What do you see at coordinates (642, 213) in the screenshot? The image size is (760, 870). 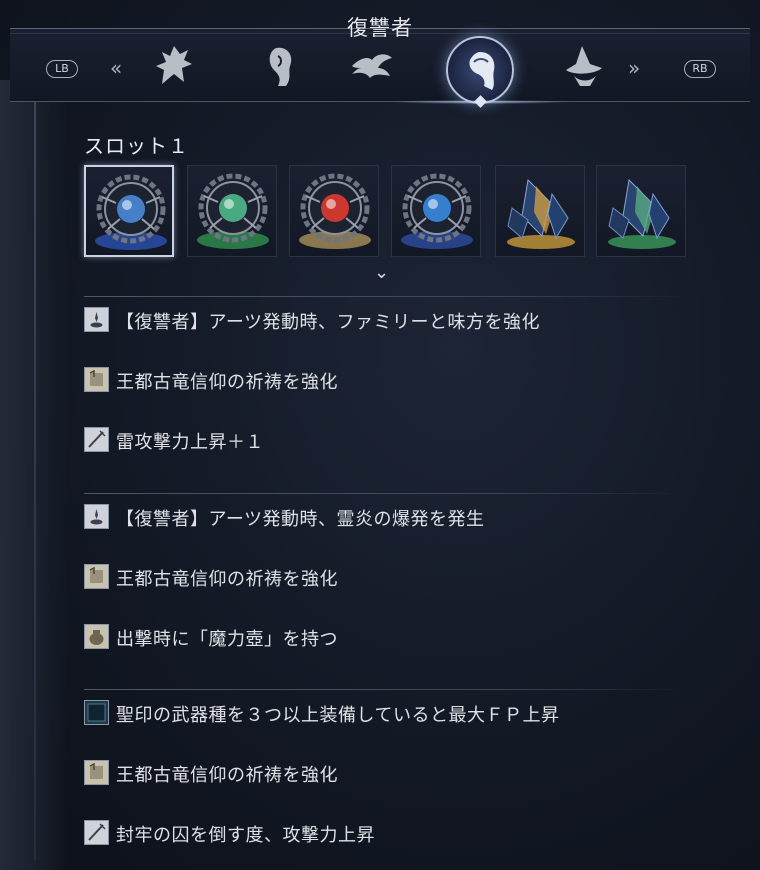 I see `relic-crystal-green-icon` at bounding box center [642, 213].